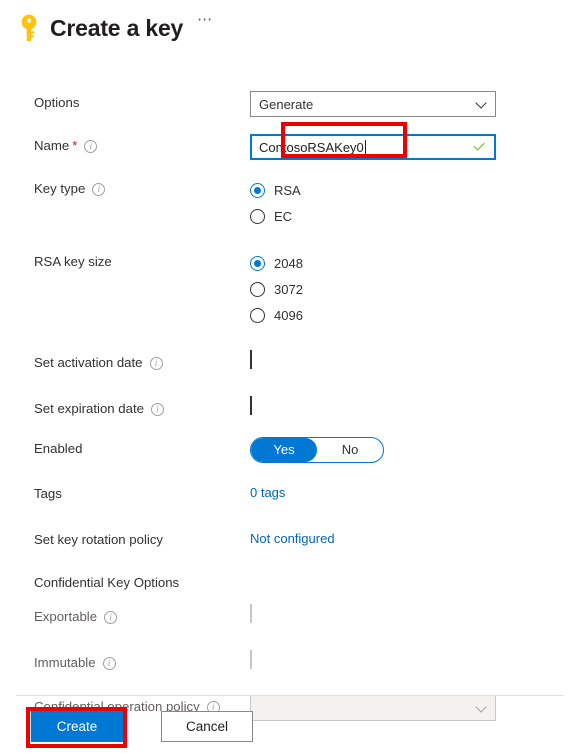 Image resolution: width=572 pixels, height=753 pixels. I want to click on radio-label: 3072, so click(288, 289).